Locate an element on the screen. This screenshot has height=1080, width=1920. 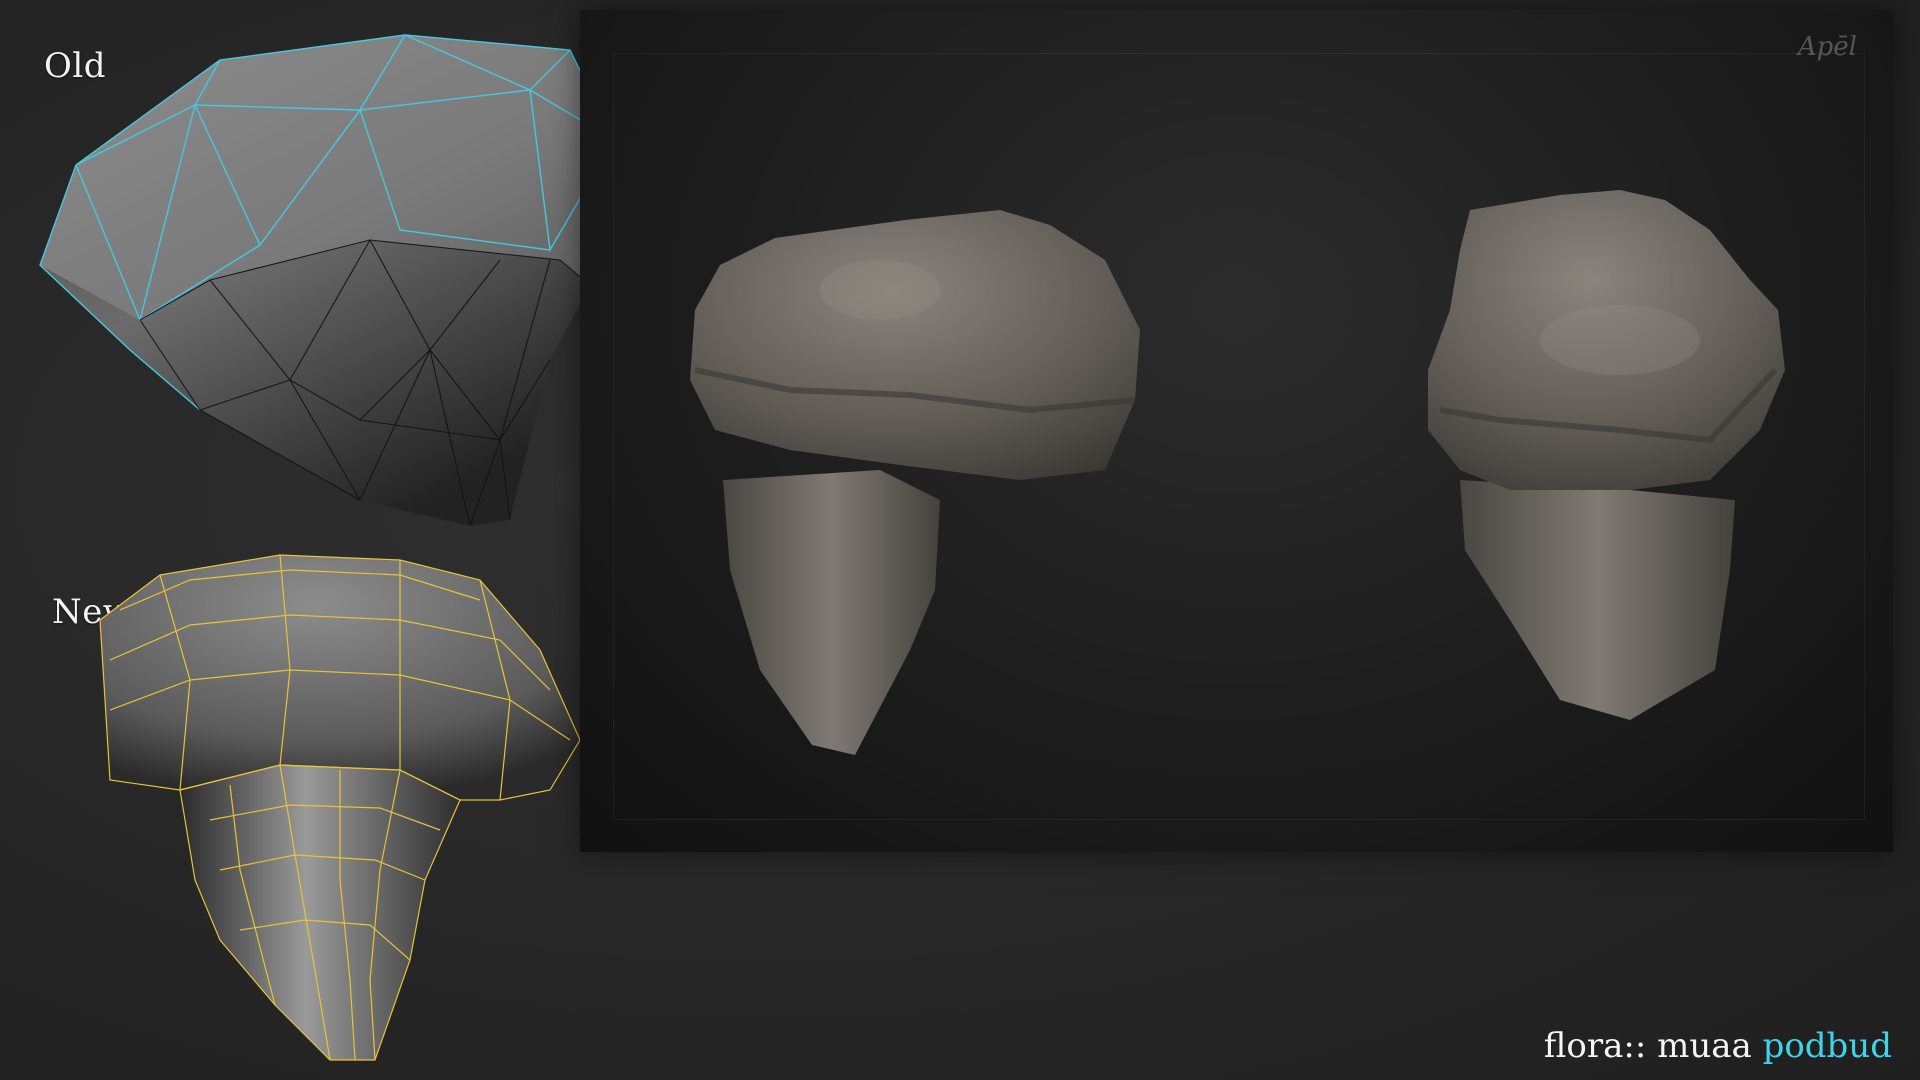
sculpt-left is located at coordinates (915, 482).